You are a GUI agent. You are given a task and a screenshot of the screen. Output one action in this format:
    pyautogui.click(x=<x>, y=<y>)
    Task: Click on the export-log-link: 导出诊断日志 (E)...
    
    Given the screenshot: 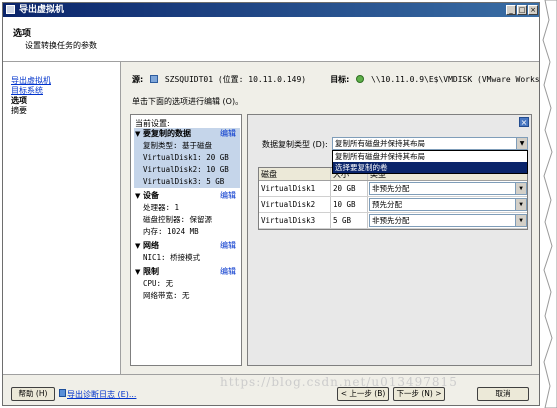 What is the action you would take?
    pyautogui.click(x=101, y=394)
    